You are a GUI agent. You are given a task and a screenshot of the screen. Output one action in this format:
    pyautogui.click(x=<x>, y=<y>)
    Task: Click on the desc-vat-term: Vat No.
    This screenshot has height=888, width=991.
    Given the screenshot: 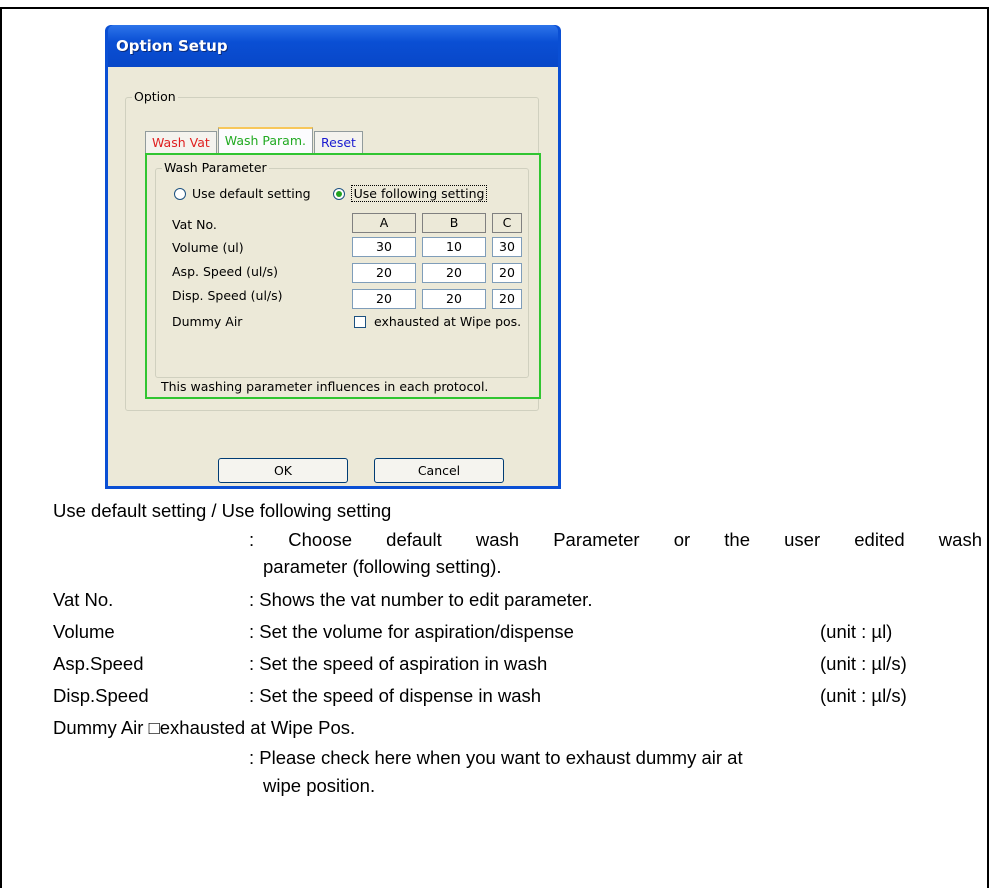 What is the action you would take?
    pyautogui.click(x=83, y=599)
    